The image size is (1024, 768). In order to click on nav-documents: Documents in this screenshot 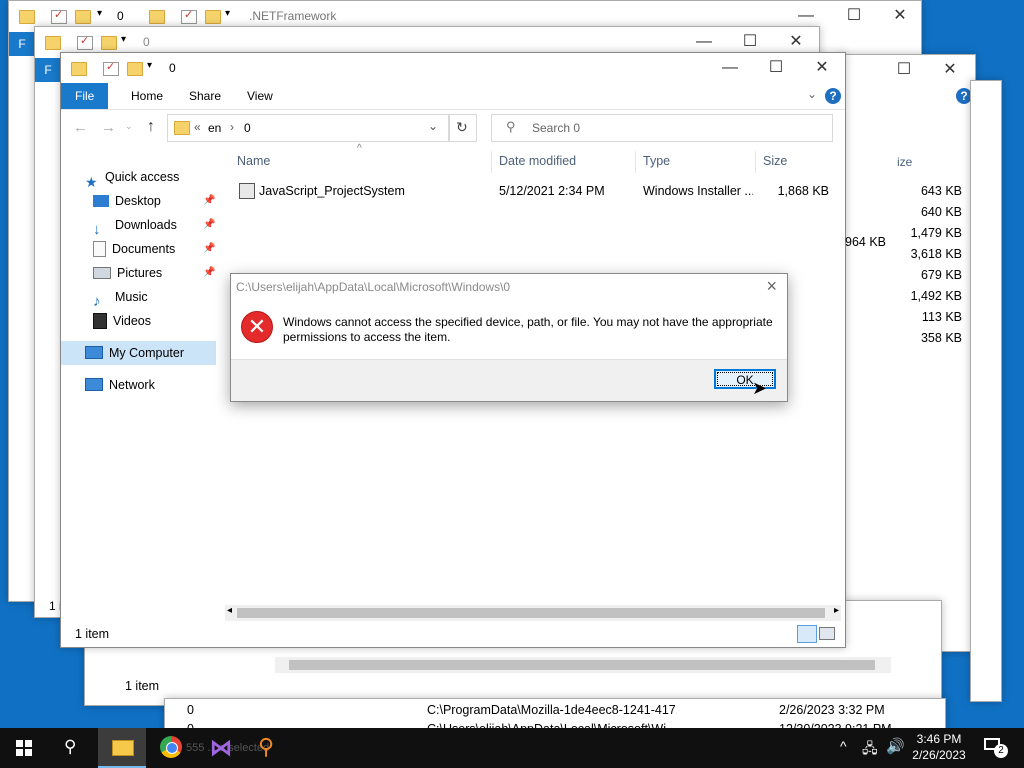, I will do `click(134, 249)`.